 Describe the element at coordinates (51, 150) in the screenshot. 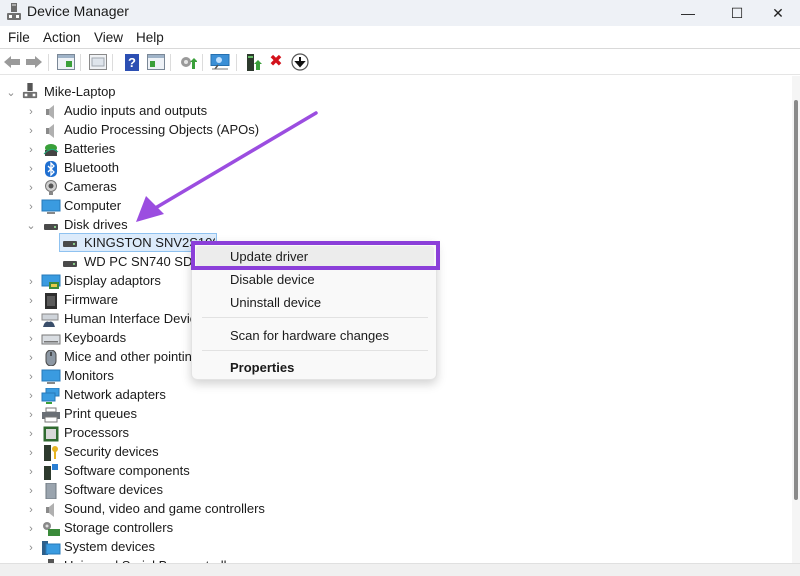

I see `battery-icon` at that location.